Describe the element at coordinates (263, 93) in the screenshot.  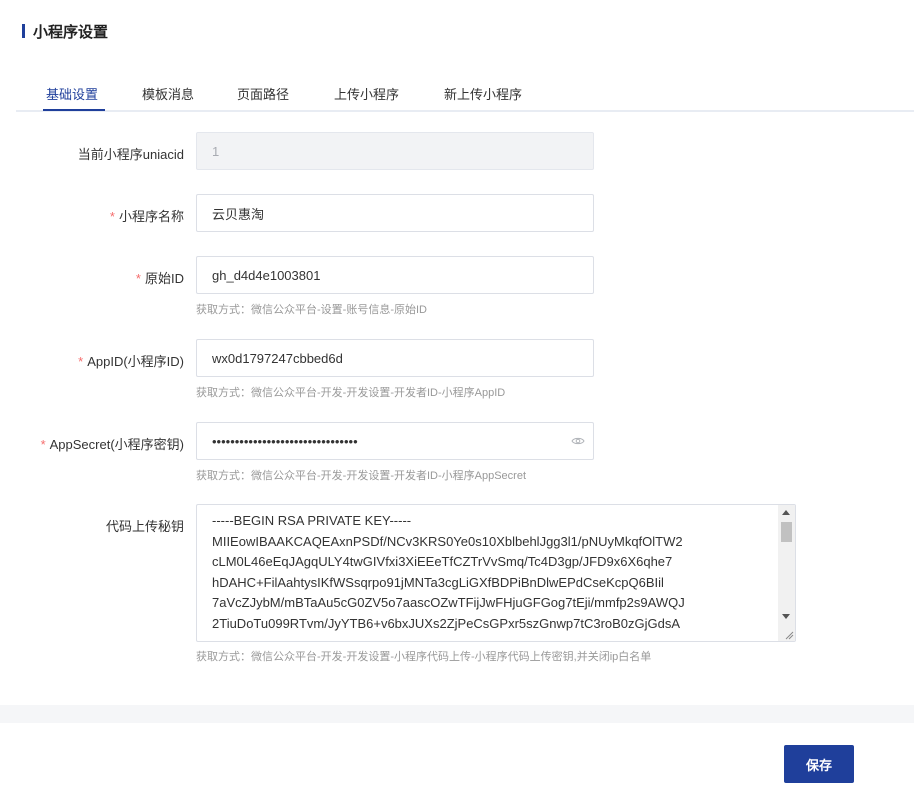
I see `tab-page-paths: 页面路径` at that location.